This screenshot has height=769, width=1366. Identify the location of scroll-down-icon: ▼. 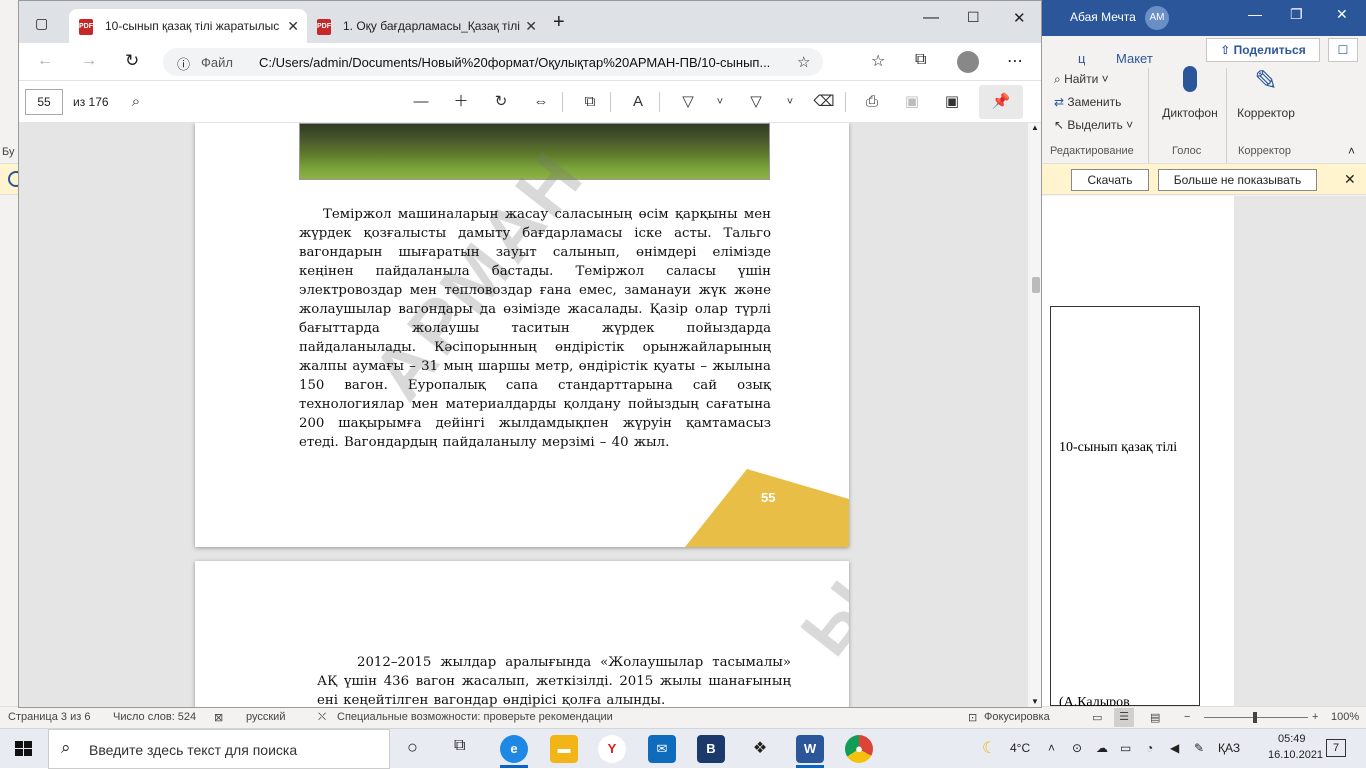
(1035, 701).